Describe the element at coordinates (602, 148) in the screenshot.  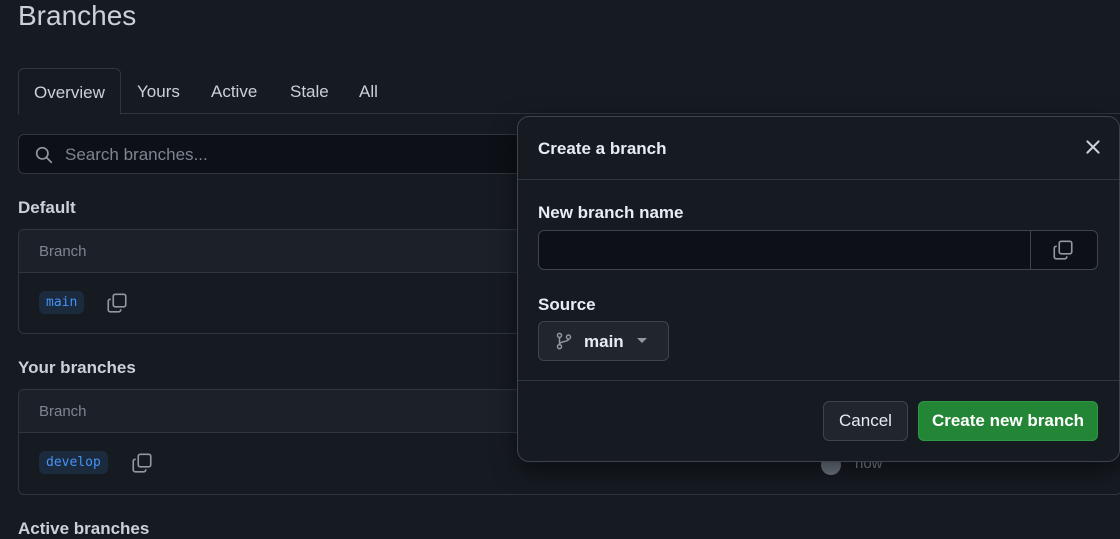
I see `dialog-title: Create a branch` at that location.